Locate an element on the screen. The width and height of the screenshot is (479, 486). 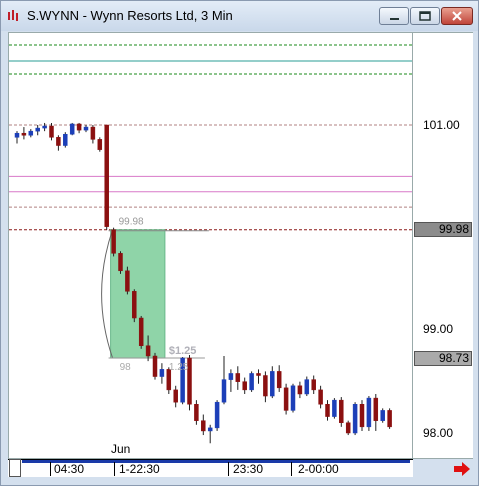
gain-annotation: $1.25 is located at coordinates (183, 351).